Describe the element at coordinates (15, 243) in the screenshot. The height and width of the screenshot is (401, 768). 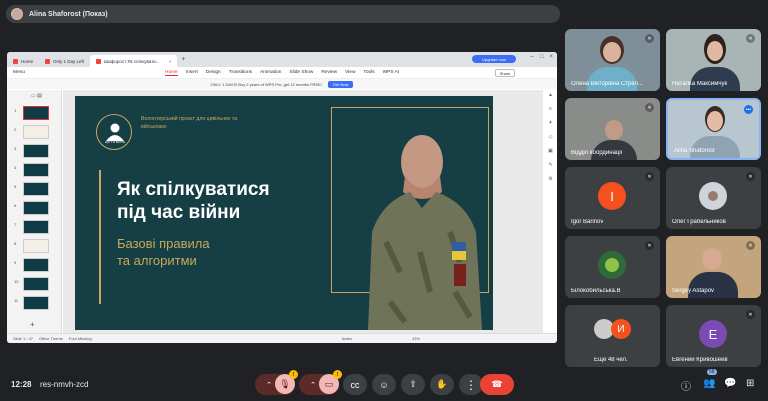
I see `slide-number: 8` at that location.